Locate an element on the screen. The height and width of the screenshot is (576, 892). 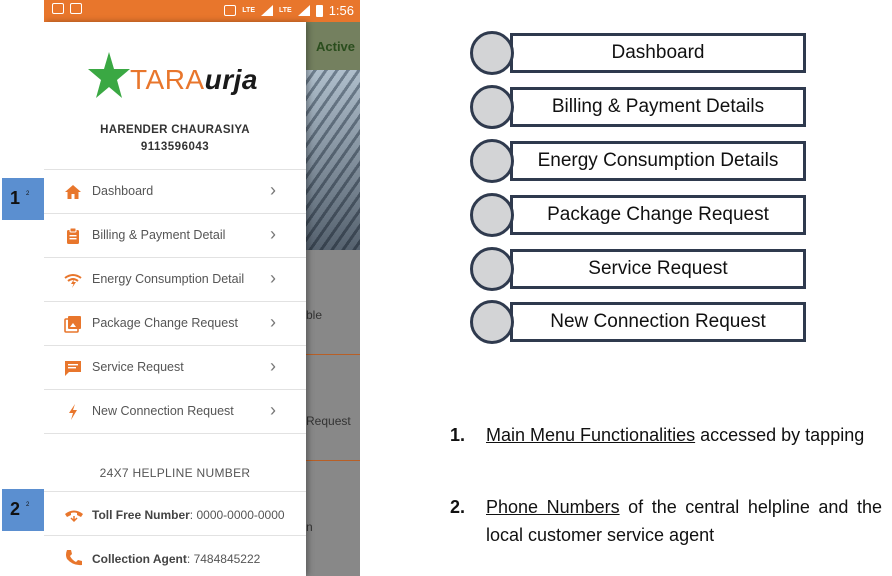
brand-name: TARAurja is located at coordinates (194, 79).